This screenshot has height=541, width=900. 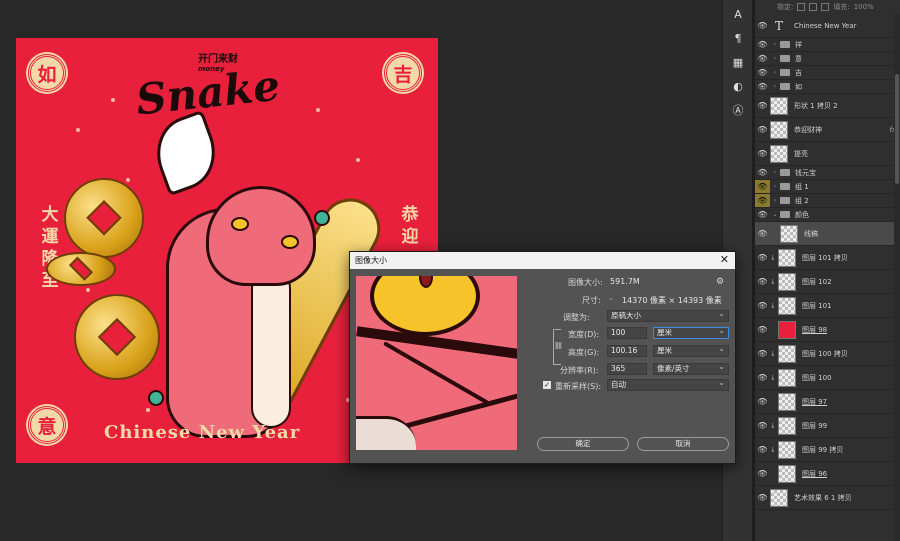 I want to click on height-input: 100.16, so click(x=627, y=351).